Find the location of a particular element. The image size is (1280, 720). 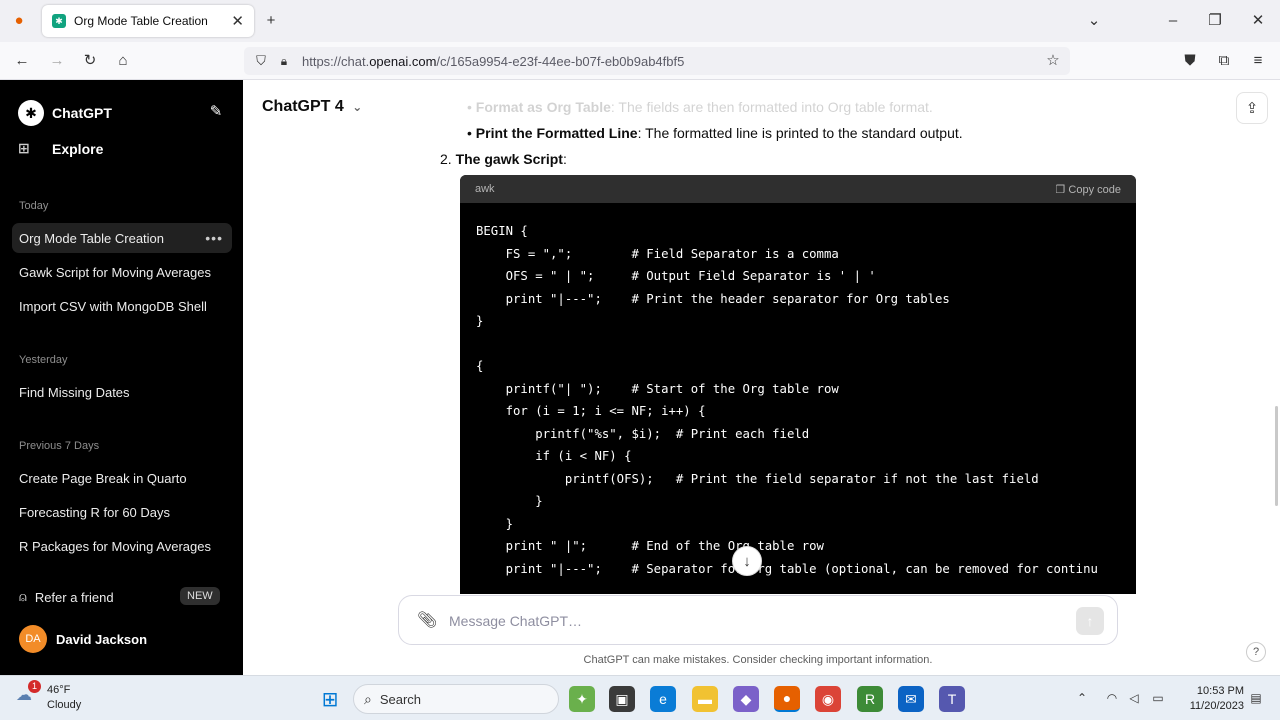

scroll-to-bottom-button: ↓ is located at coordinates (747, 561).